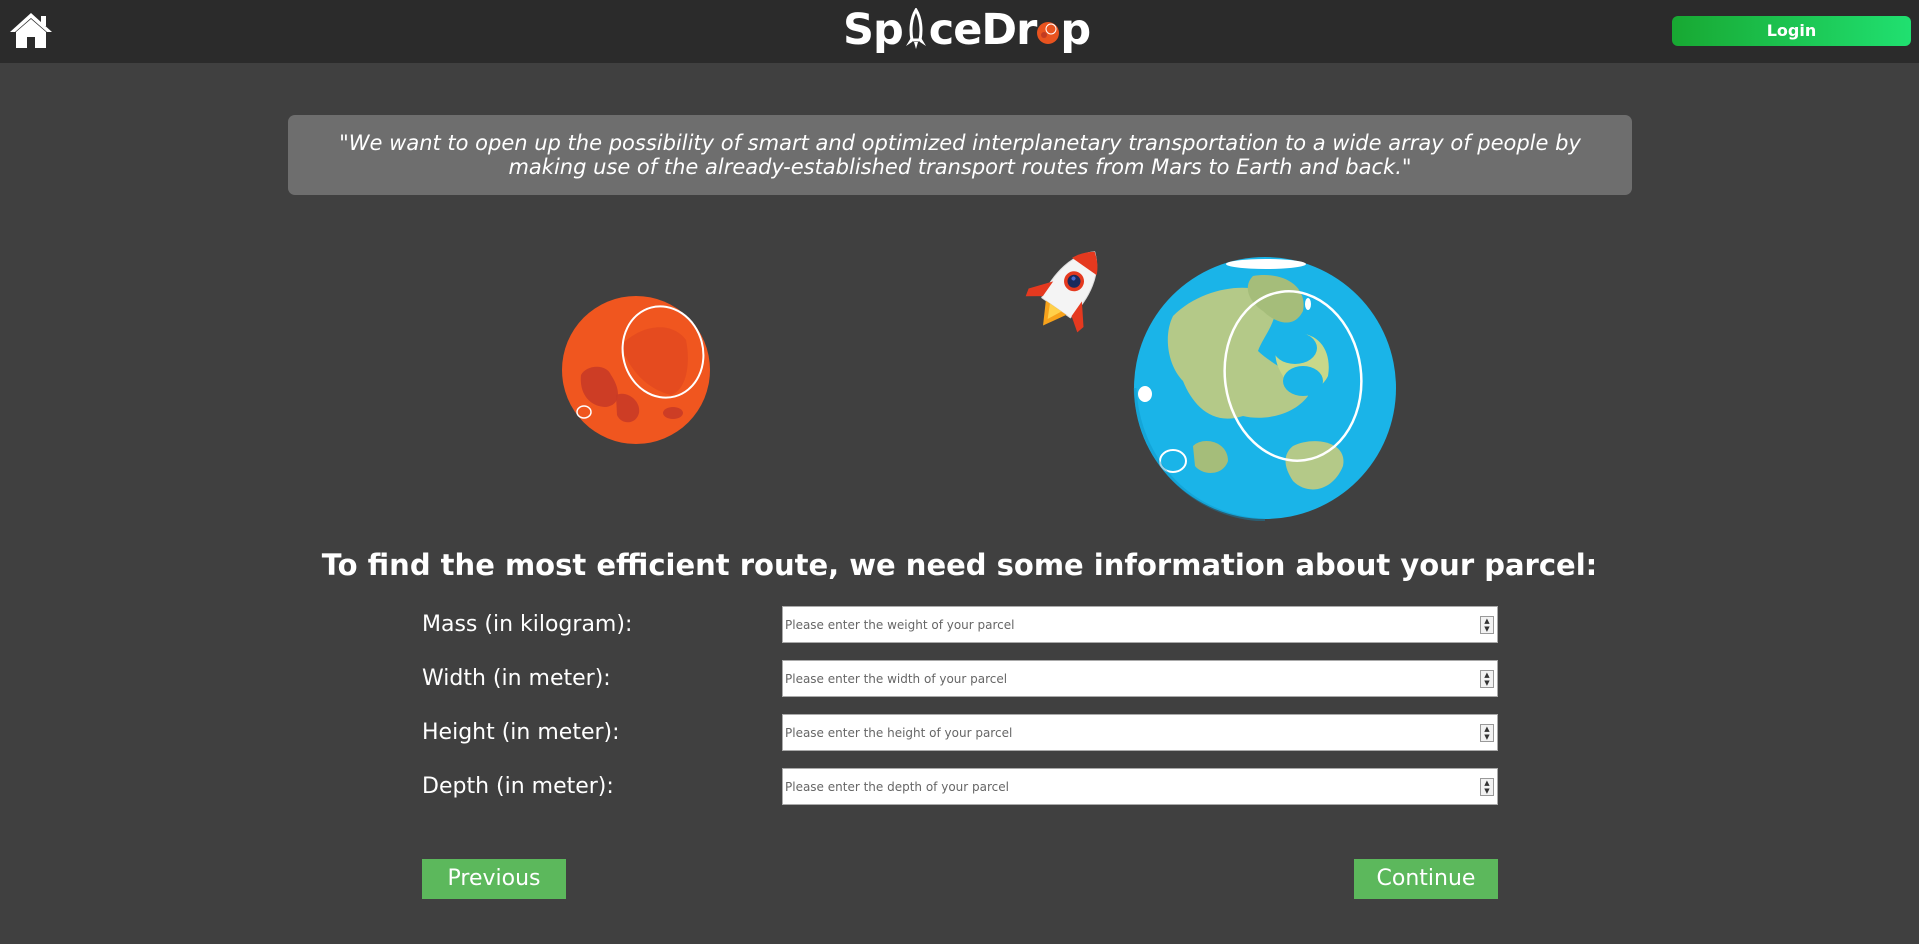 This screenshot has width=1919, height=944. I want to click on depth-input-box: ▲▼, so click(1140, 786).